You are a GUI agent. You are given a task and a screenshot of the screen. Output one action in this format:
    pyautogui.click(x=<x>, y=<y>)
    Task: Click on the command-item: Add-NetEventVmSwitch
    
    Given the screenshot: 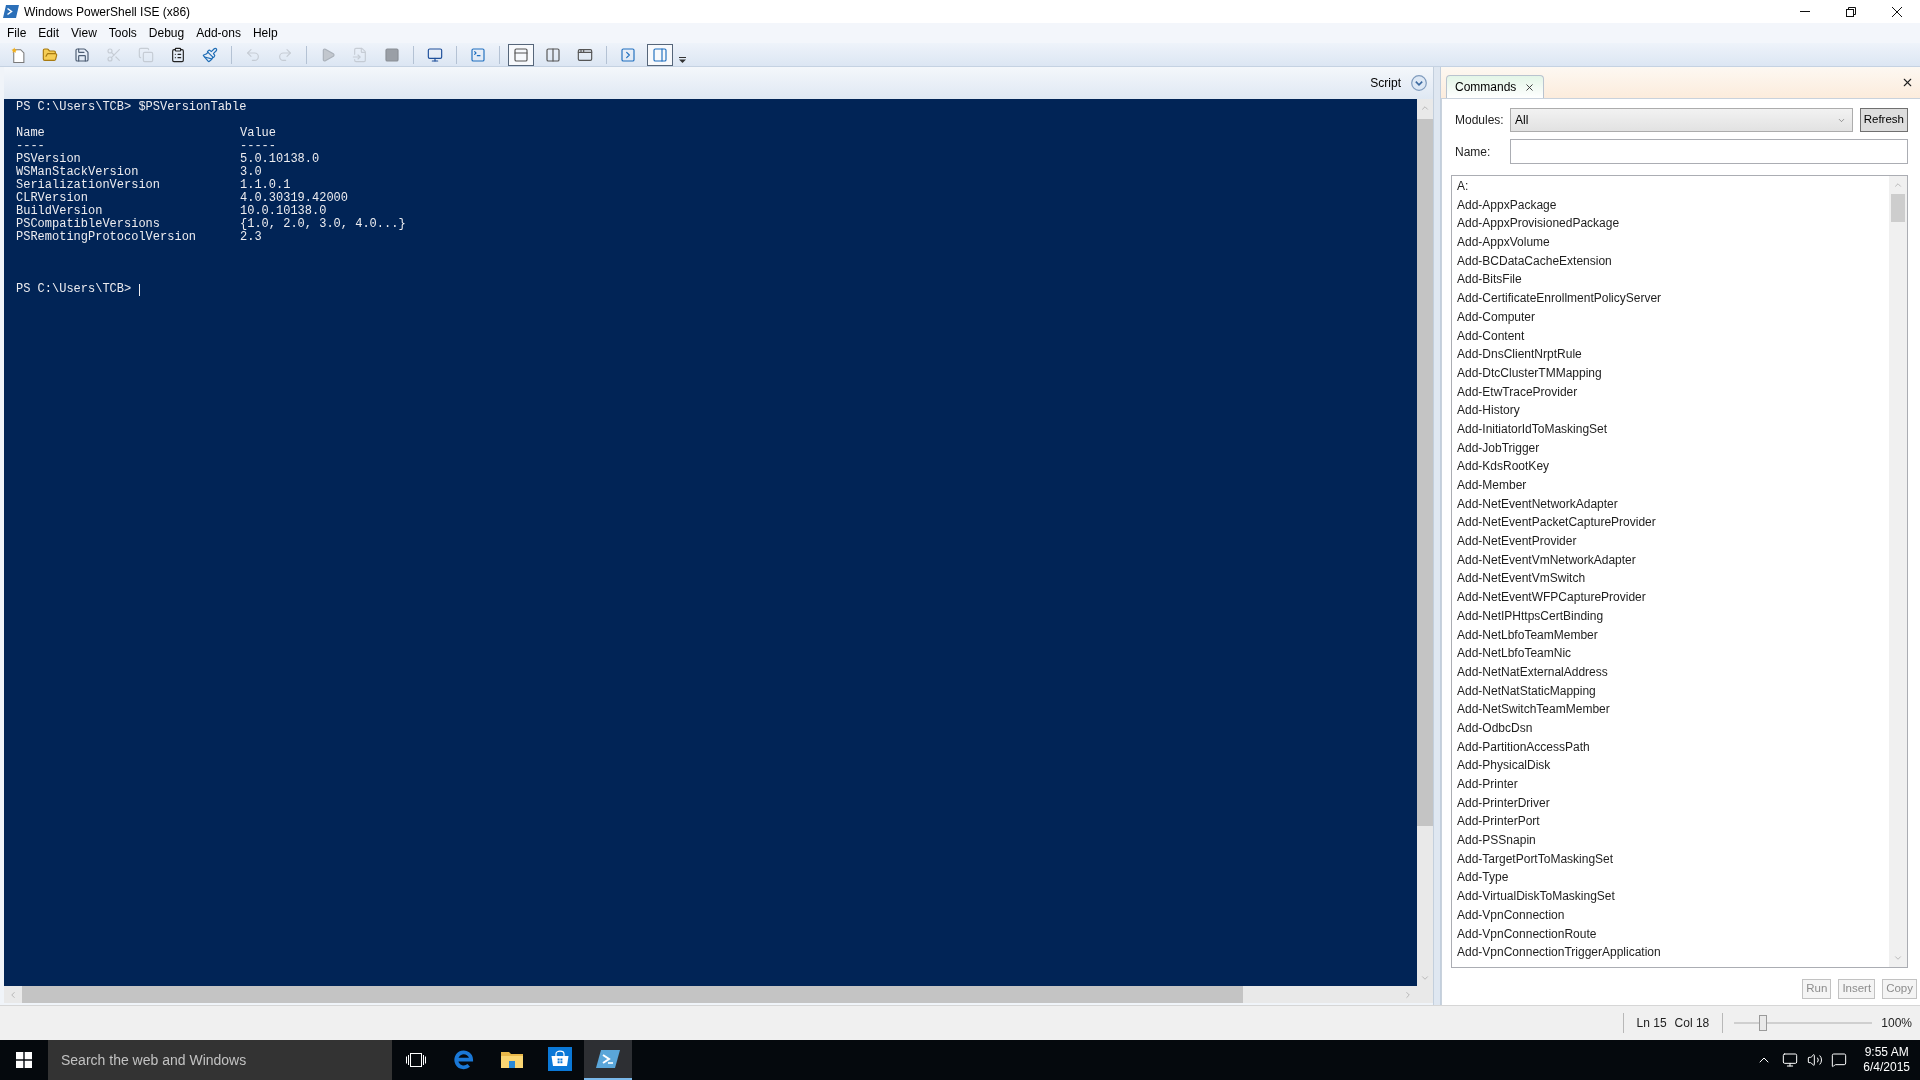 What is the action you would take?
    pyautogui.click(x=1521, y=578)
    